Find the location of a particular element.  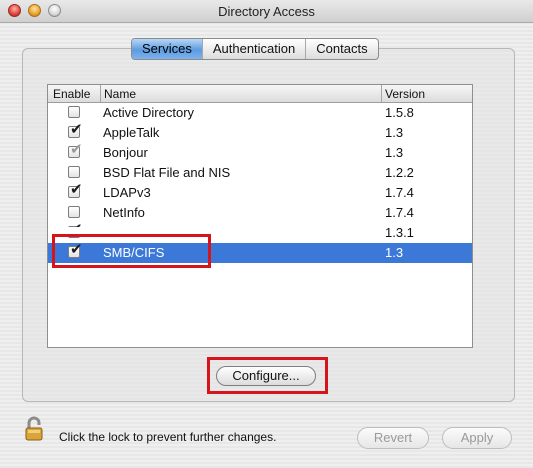

service-version: 1.3.1 is located at coordinates (399, 232).